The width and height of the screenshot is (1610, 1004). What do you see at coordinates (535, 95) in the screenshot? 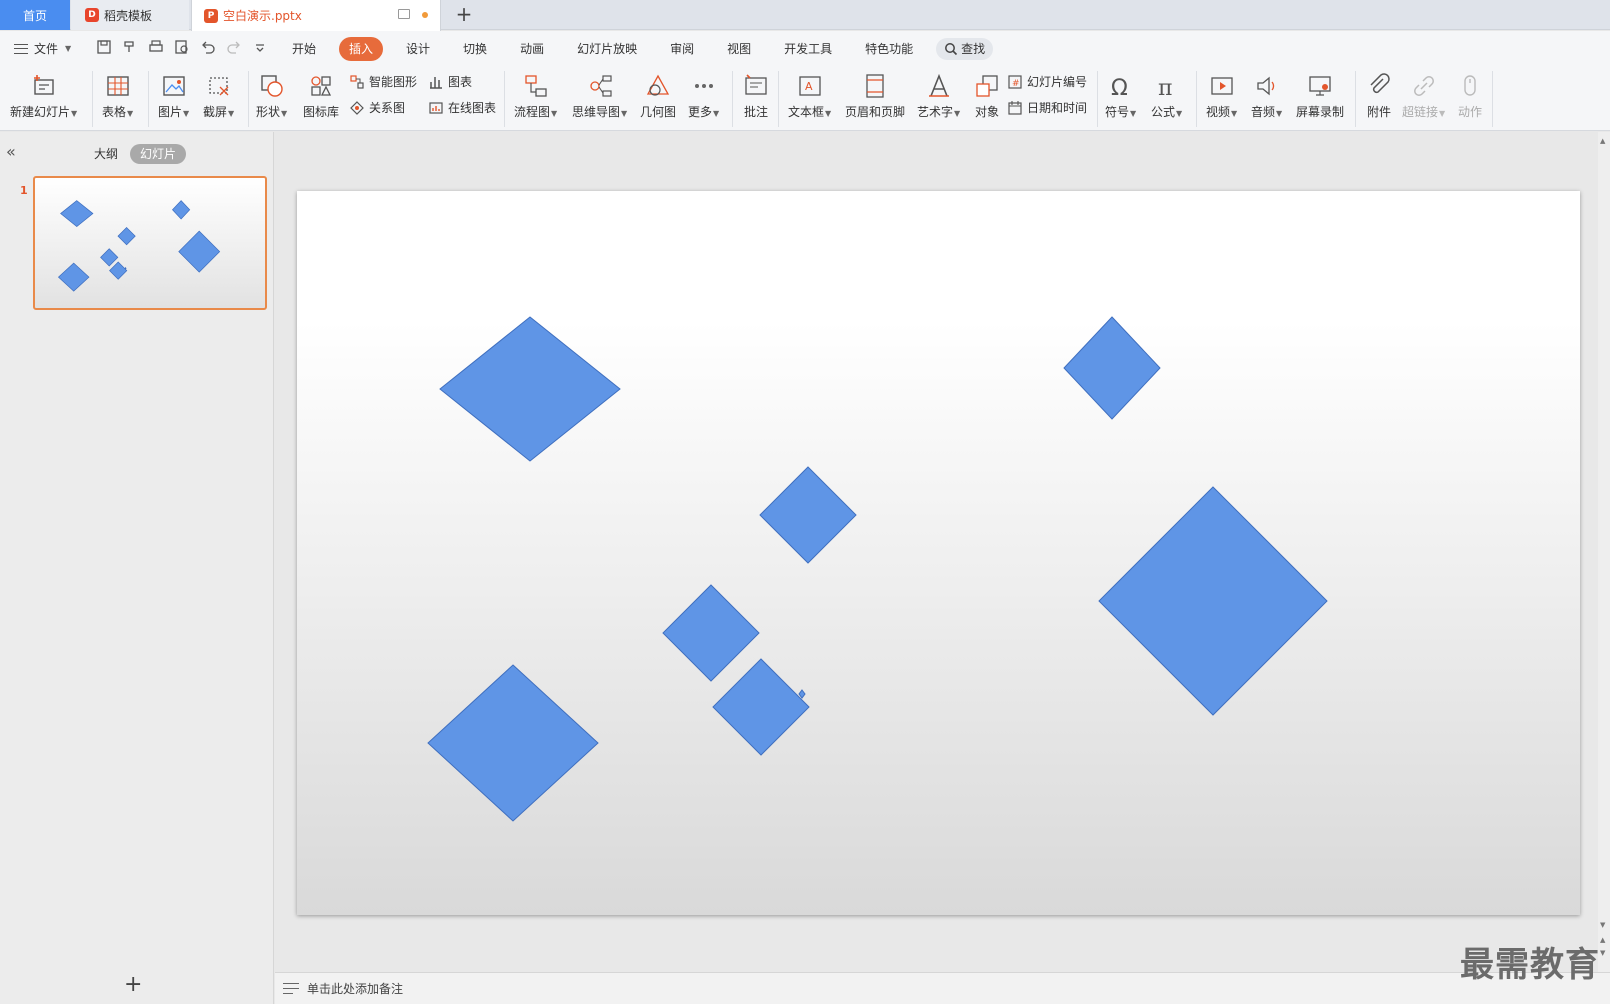
I see `flowchart-button: 流程图▼` at bounding box center [535, 95].